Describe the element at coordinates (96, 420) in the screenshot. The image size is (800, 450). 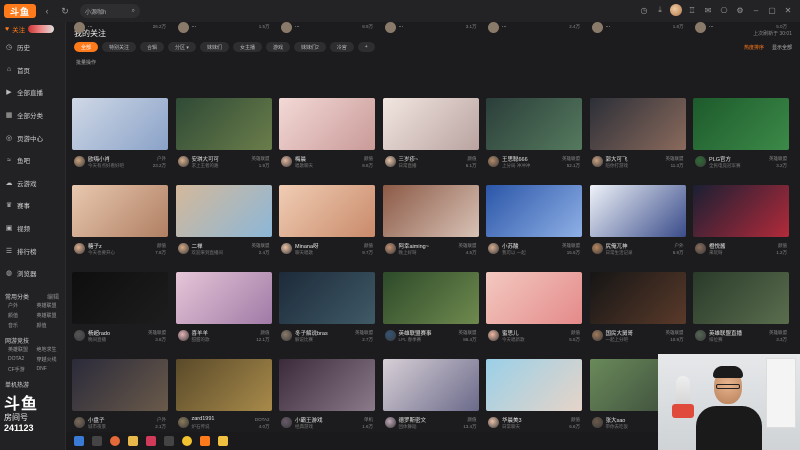
I see `streamer-name: 小盘子` at that location.